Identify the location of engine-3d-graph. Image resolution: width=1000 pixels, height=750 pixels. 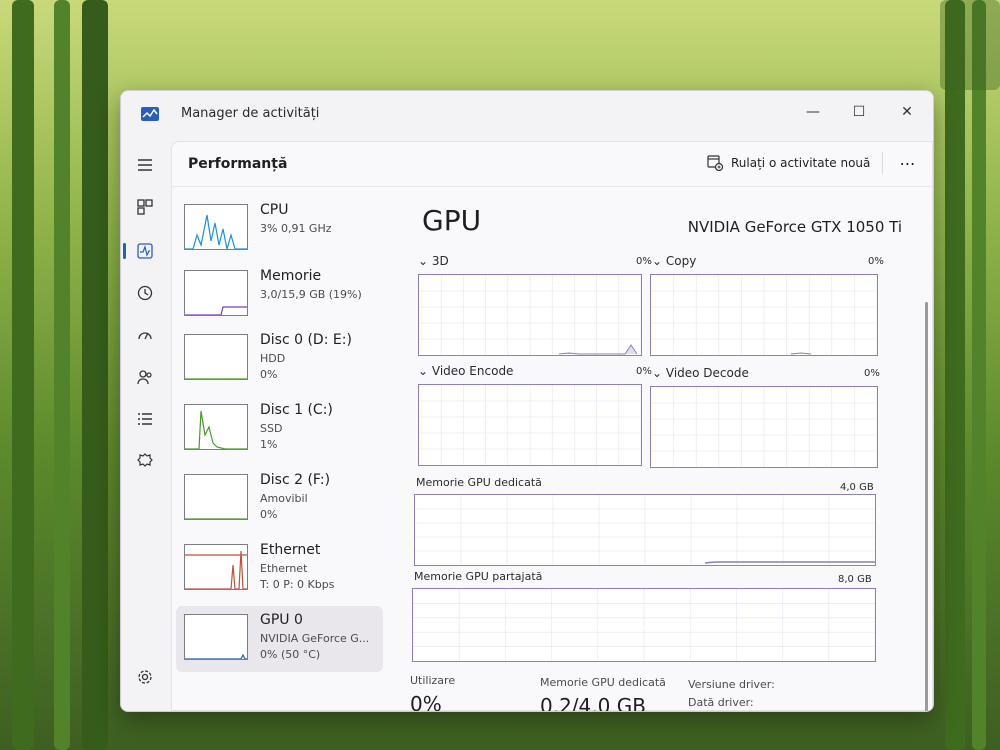
(530, 315).